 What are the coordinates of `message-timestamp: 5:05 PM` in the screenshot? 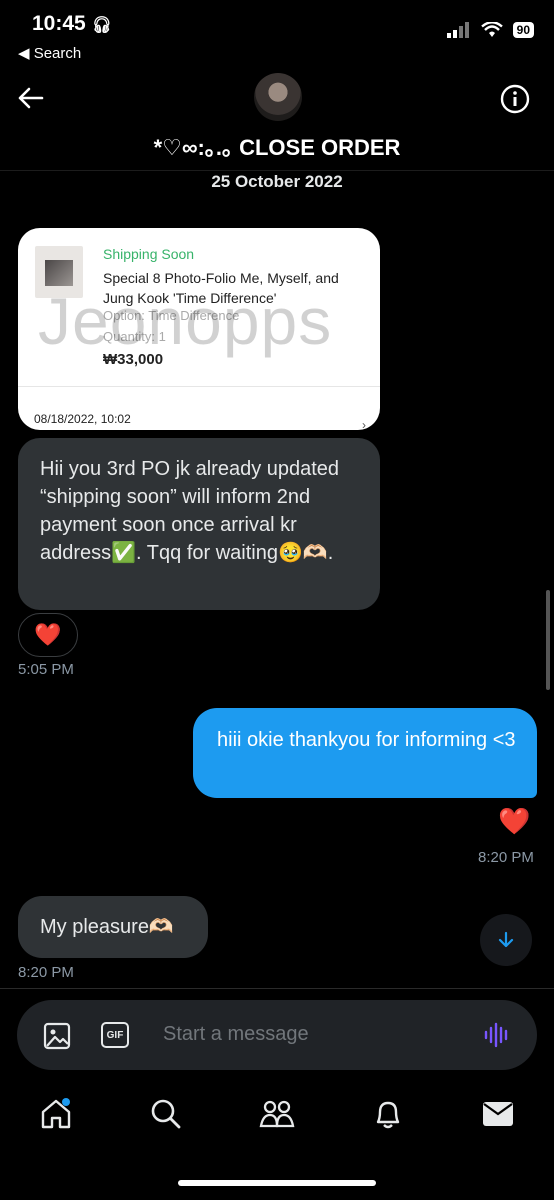 It's located at (46, 669).